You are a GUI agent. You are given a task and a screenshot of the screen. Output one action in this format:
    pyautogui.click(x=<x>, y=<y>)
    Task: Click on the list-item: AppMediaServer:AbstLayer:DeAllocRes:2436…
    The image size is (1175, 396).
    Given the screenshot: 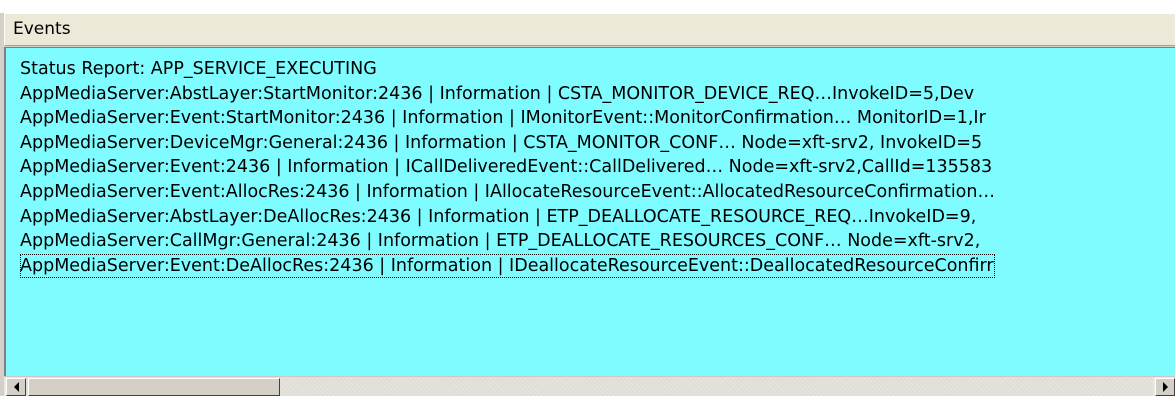 What is the action you would take?
    pyautogui.click(x=507, y=217)
    